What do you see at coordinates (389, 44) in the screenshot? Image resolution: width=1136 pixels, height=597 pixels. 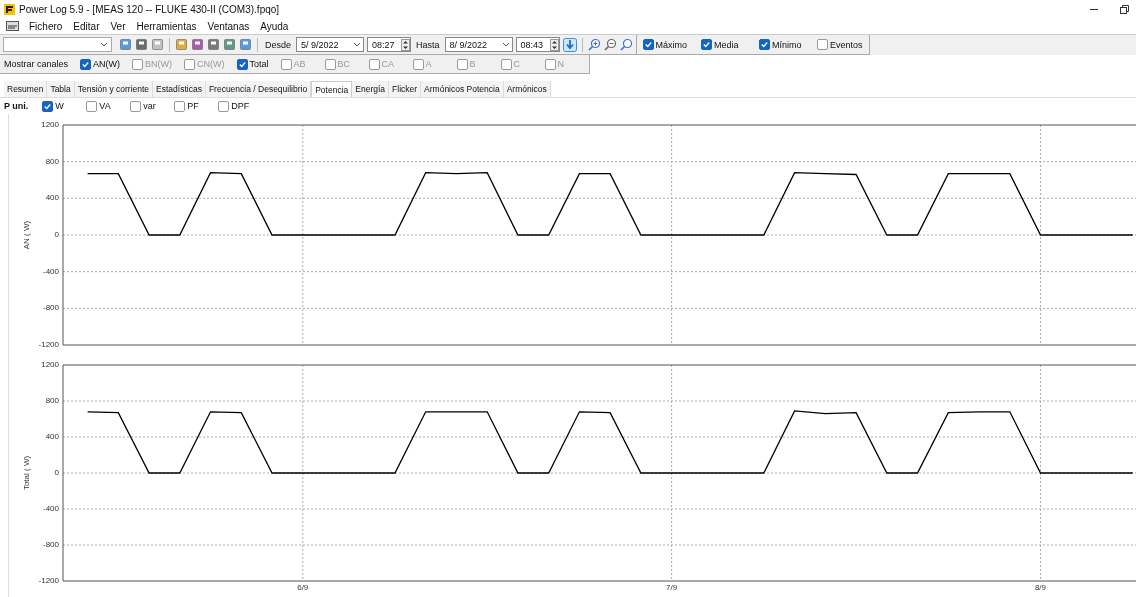 I see `from-time-field: 08:27` at bounding box center [389, 44].